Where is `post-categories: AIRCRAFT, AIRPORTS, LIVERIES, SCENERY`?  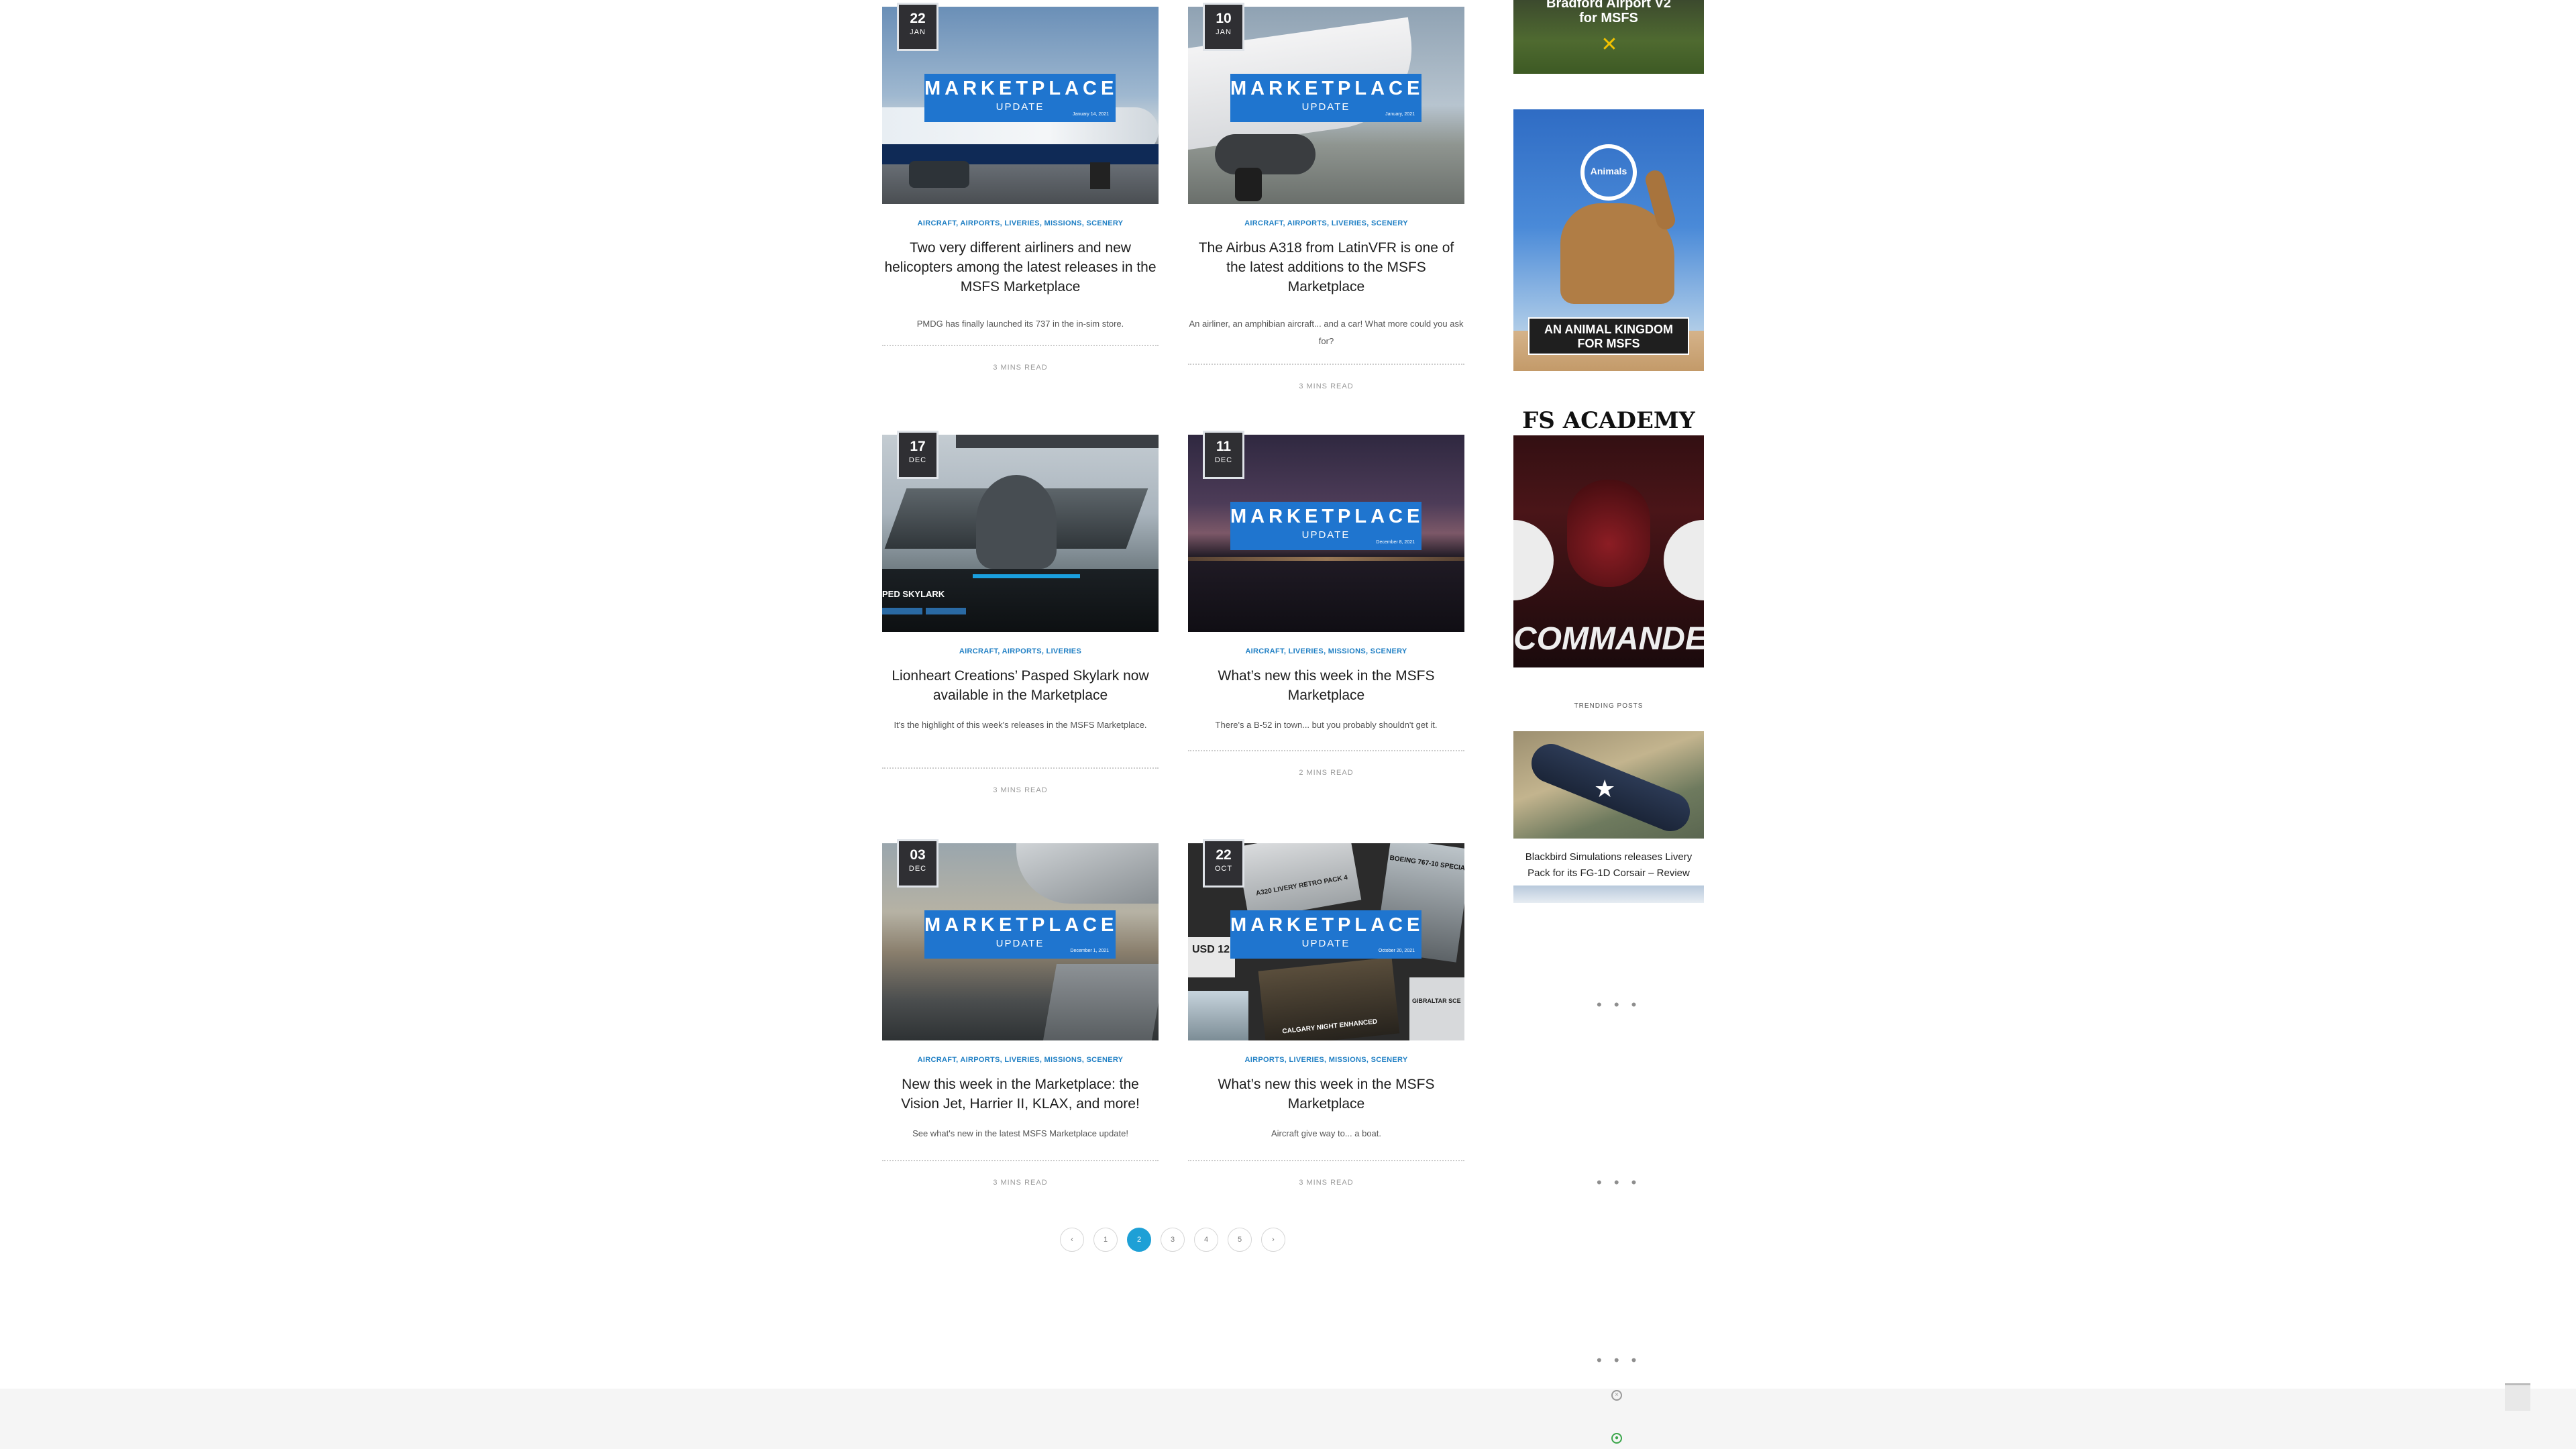 post-categories: AIRCRAFT, AIRPORTS, LIVERIES, SCENERY is located at coordinates (1326, 223).